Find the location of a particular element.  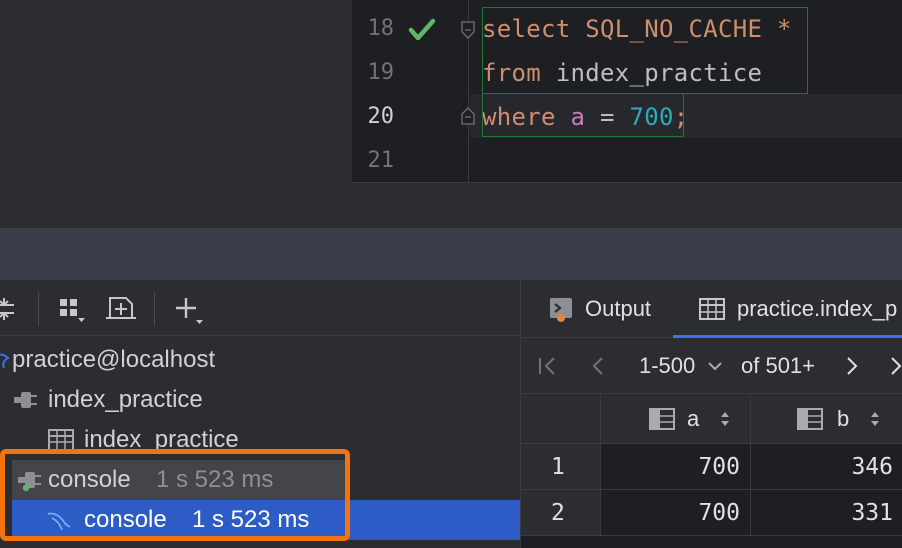

results-tabs: Output practice.index_p is located at coordinates (711, 309).